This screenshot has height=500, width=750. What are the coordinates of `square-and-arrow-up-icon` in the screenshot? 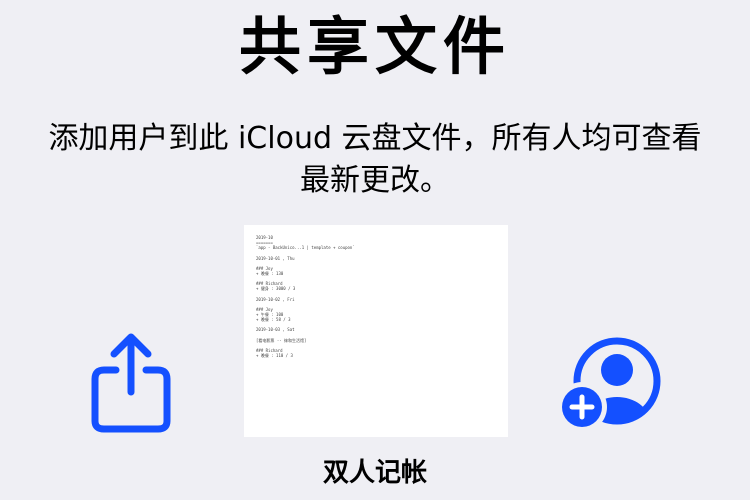 It's located at (131, 383).